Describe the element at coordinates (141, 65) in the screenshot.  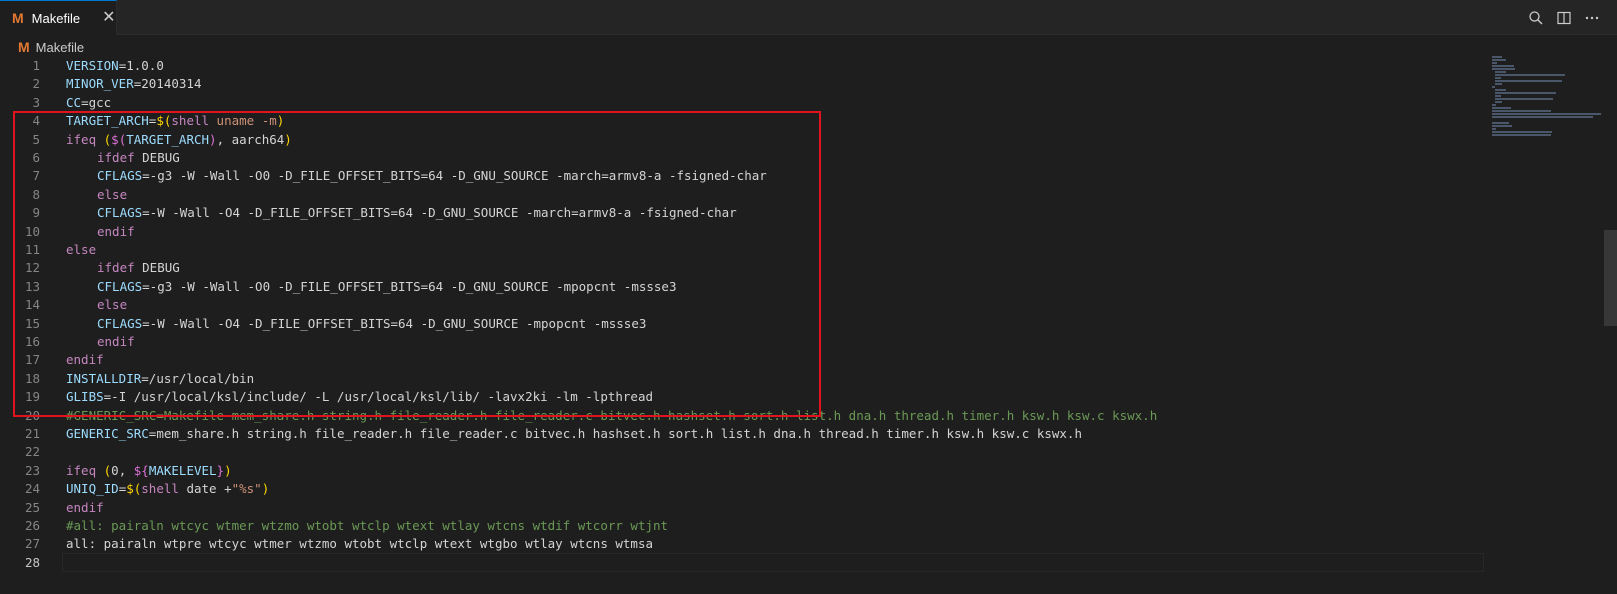
I see `code-token: =1.0.0` at that location.